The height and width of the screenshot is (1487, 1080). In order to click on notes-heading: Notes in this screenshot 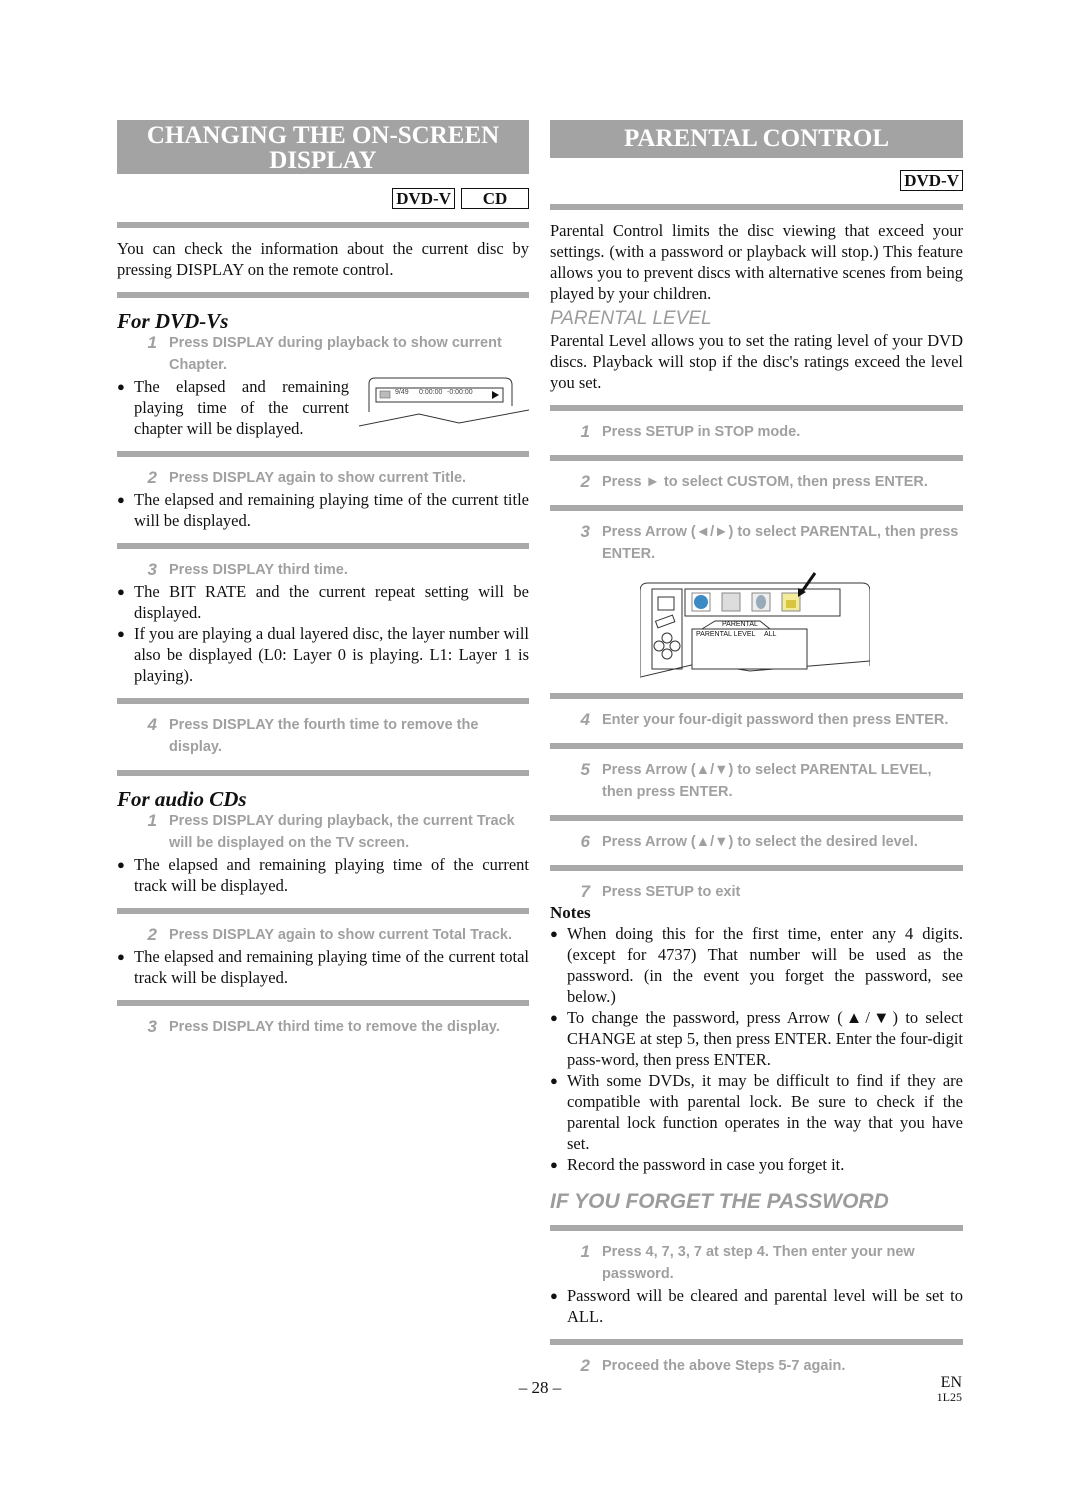, I will do `click(570, 912)`.